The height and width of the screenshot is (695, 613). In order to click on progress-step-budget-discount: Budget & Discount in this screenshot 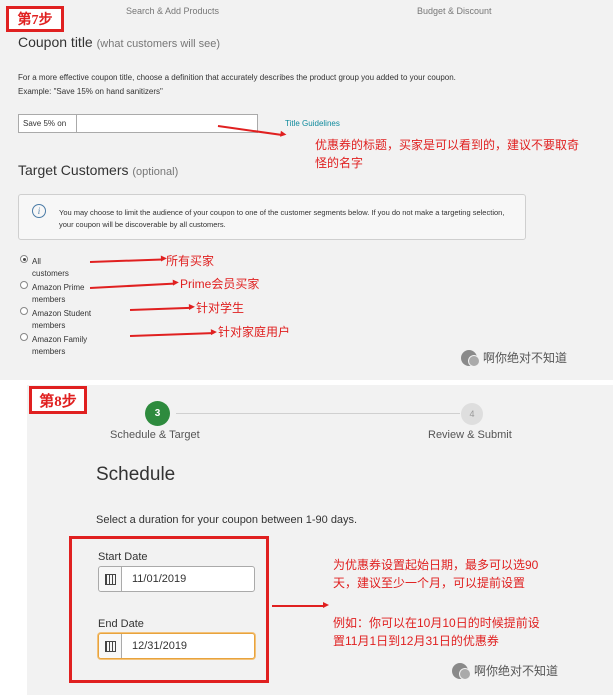, I will do `click(454, 11)`.